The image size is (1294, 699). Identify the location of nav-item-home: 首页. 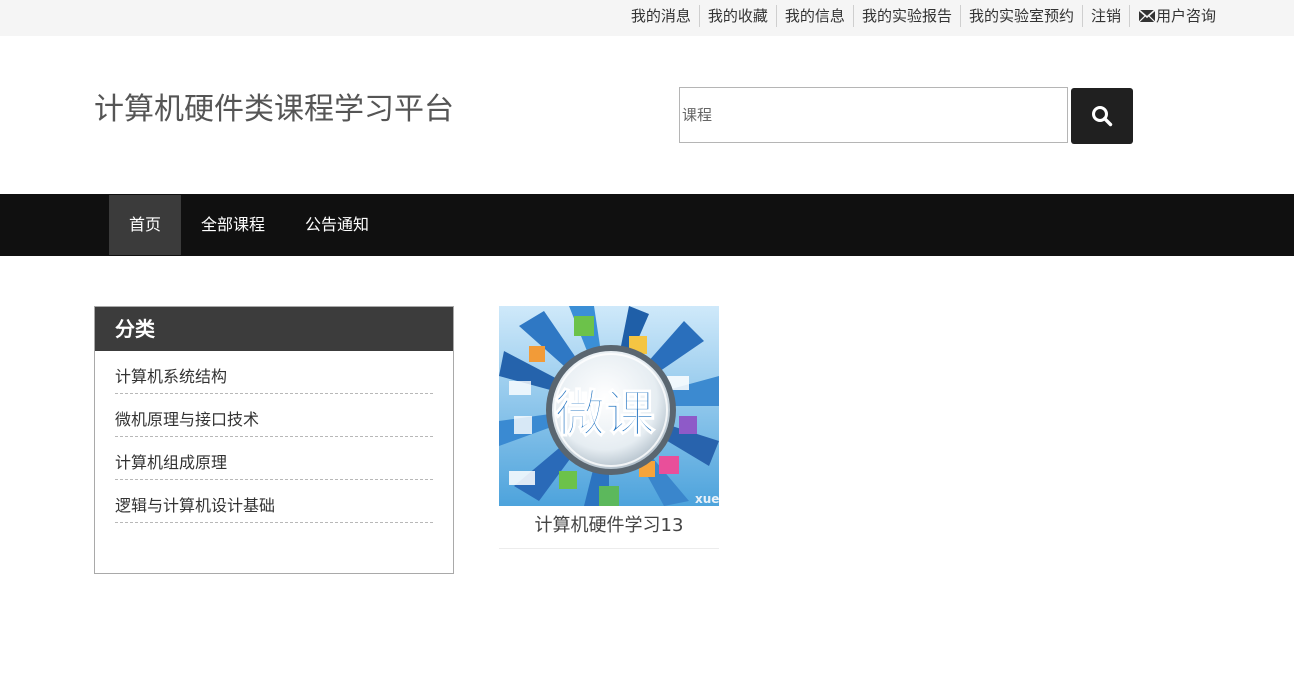
(145, 225).